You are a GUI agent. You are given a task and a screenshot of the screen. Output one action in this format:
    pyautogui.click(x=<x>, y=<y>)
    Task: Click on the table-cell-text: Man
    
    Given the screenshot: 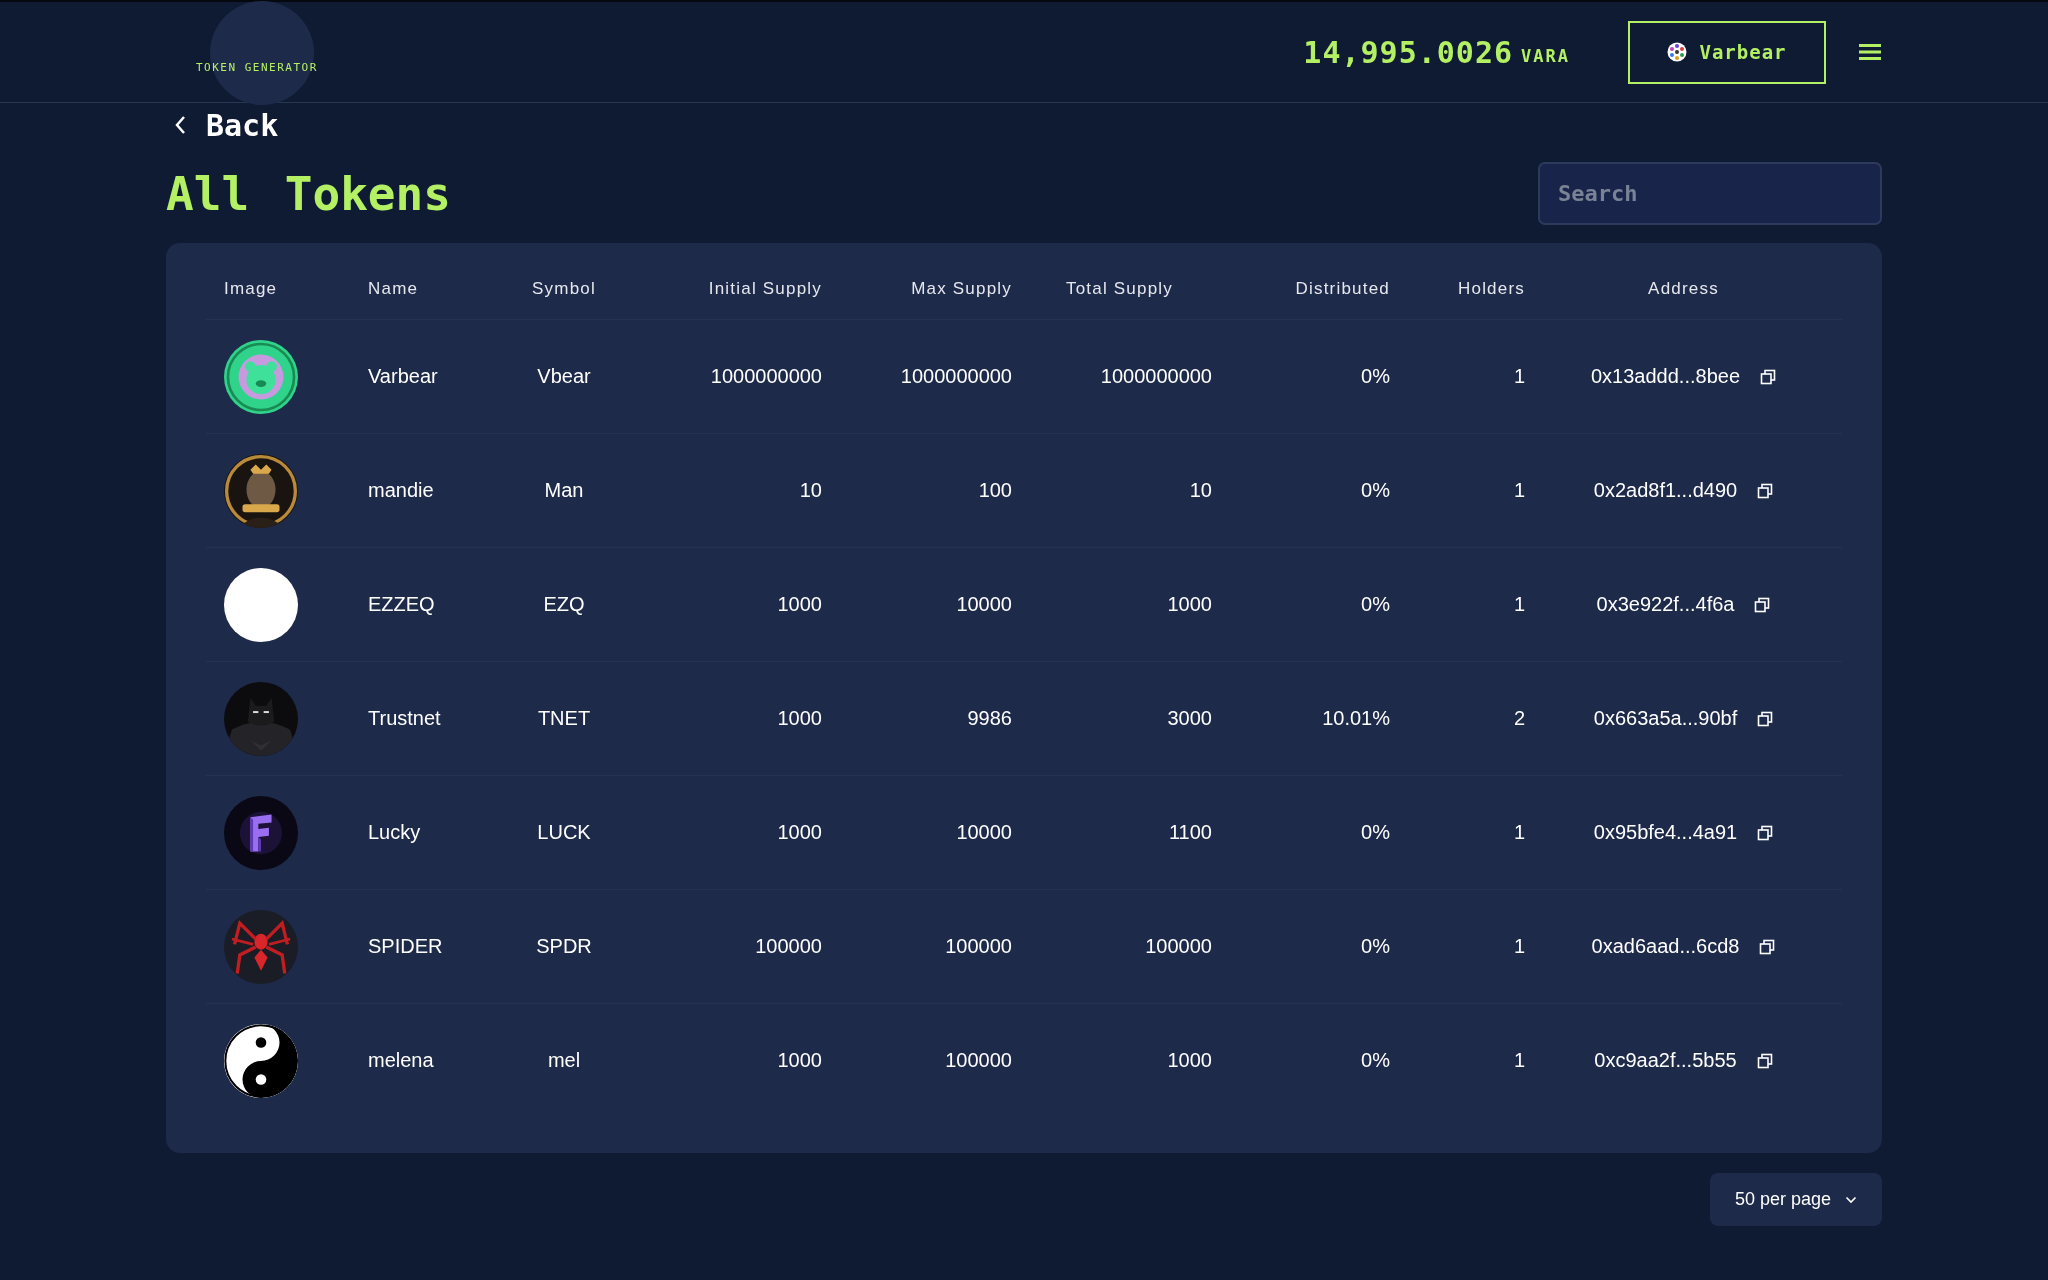 What is the action you would take?
    pyautogui.click(x=564, y=490)
    